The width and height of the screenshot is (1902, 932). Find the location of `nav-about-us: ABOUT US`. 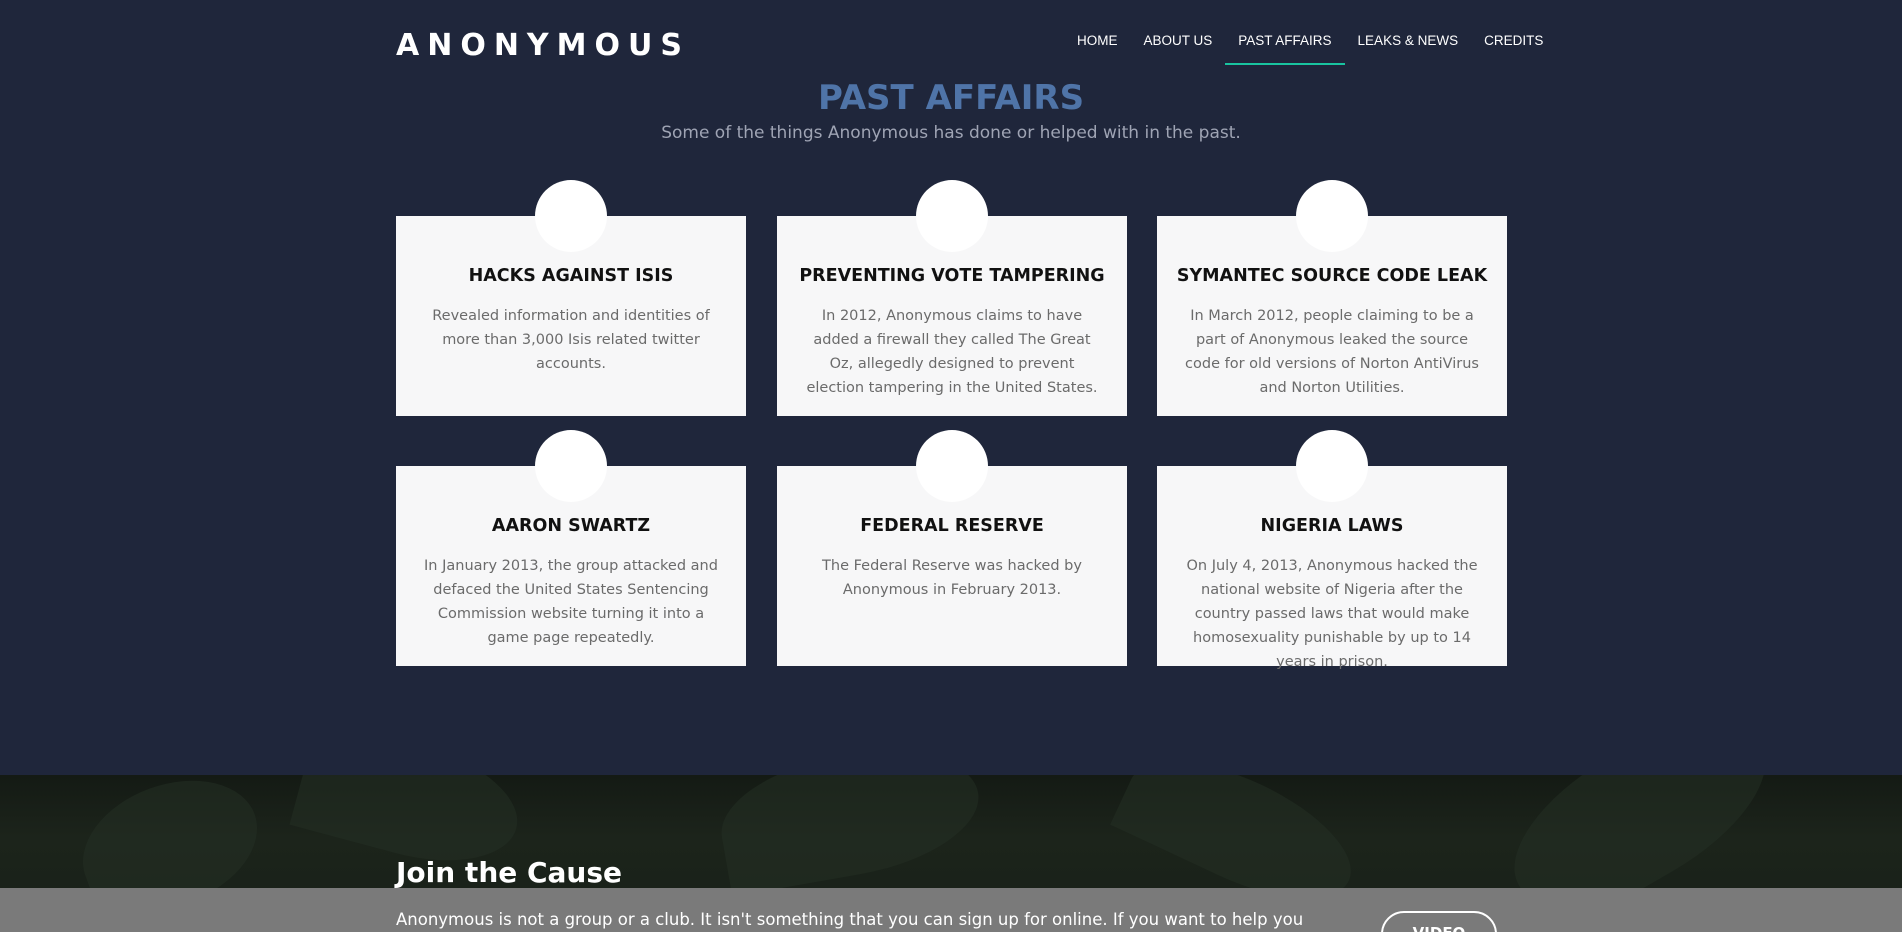

nav-about-us: ABOUT US is located at coordinates (1178, 48).